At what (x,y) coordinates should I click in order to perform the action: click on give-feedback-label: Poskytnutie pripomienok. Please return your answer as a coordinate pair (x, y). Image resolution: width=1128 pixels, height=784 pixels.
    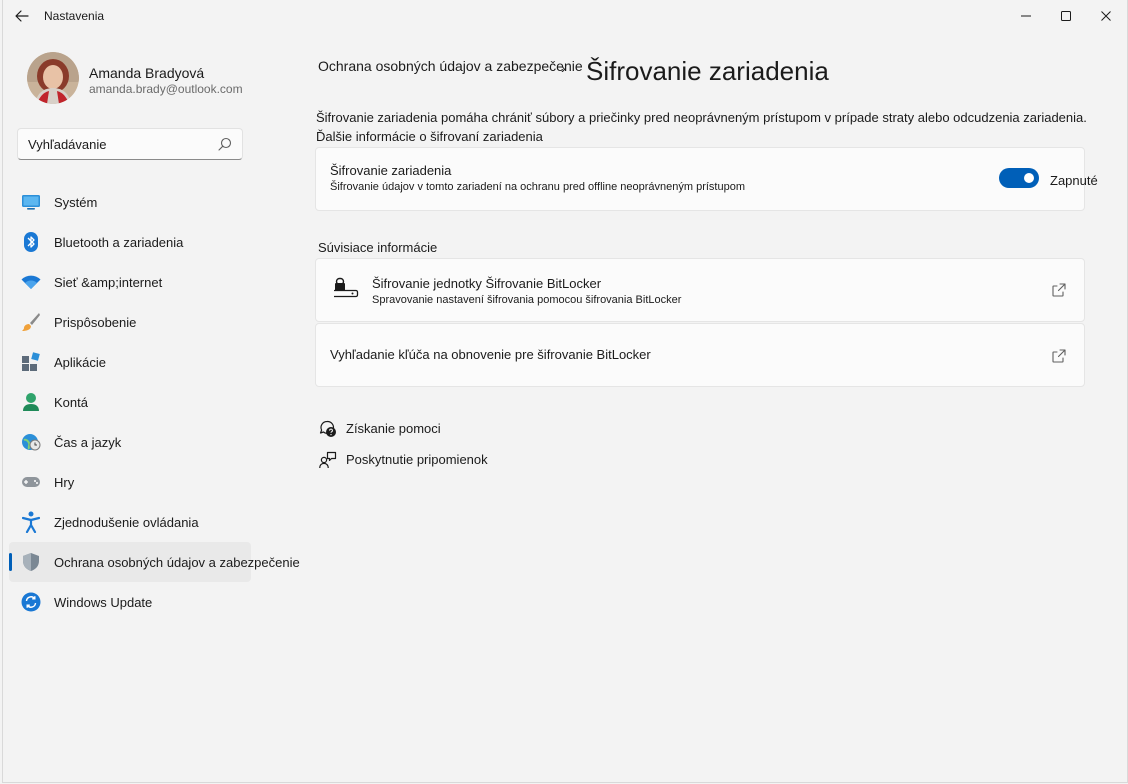
    Looking at the image, I should click on (417, 459).